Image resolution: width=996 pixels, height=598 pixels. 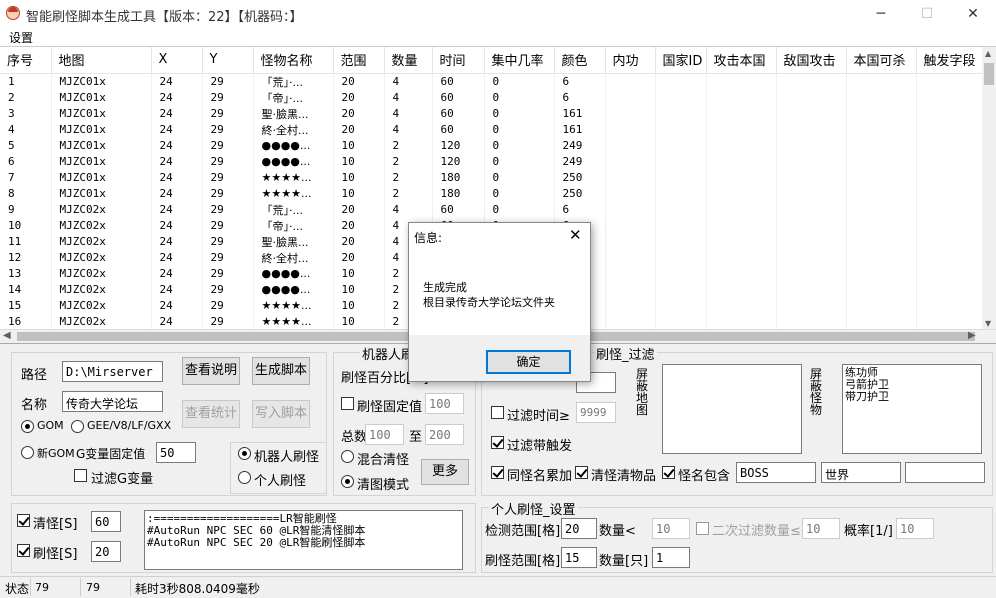 What do you see at coordinates (741, 60) in the screenshot?
I see `column-header: 攻击本国` at bounding box center [741, 60].